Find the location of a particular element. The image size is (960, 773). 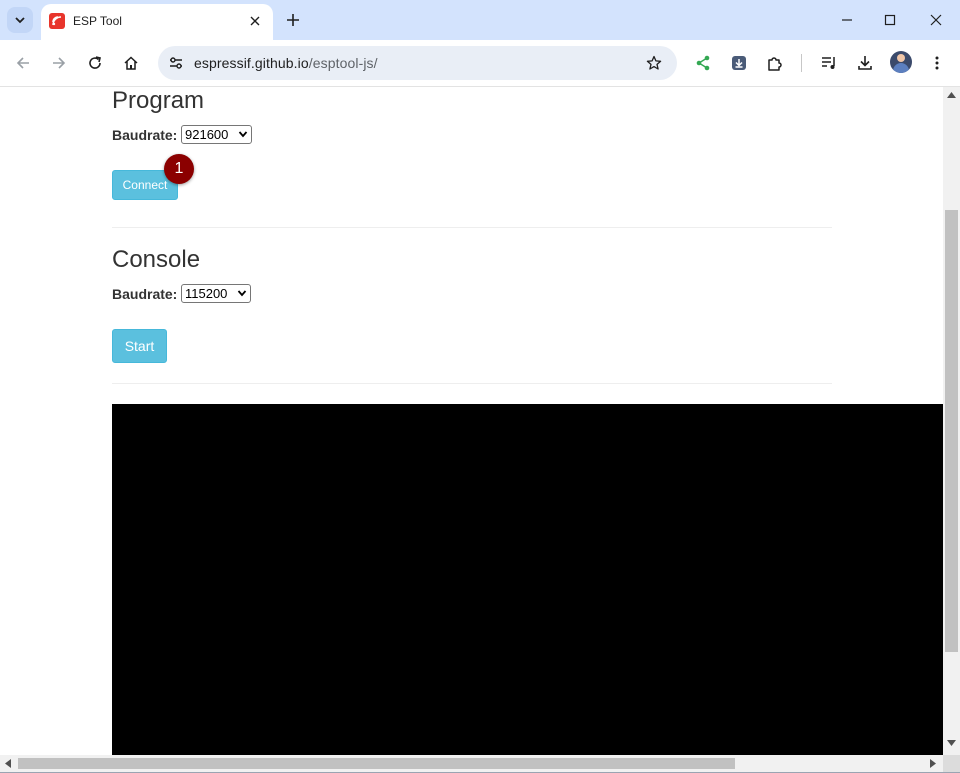

url-path: /esptool-js/ is located at coordinates (343, 63).